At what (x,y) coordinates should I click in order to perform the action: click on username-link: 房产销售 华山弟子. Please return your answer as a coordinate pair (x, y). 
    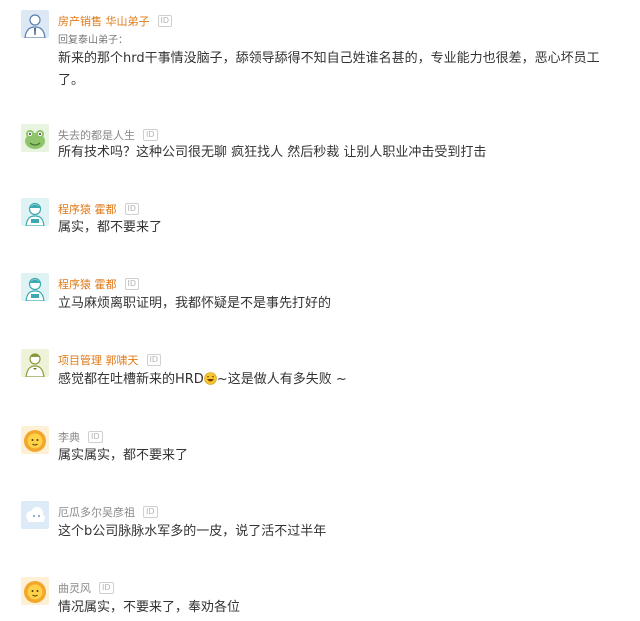
    Looking at the image, I should click on (104, 21).